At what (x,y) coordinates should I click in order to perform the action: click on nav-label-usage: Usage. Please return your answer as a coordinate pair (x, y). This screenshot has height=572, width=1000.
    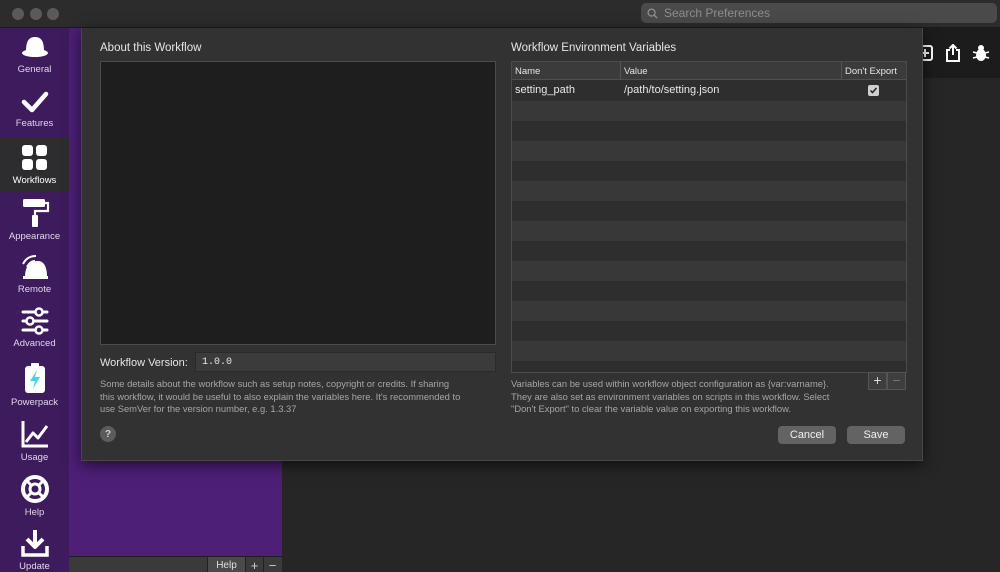
    Looking at the image, I should click on (34, 457).